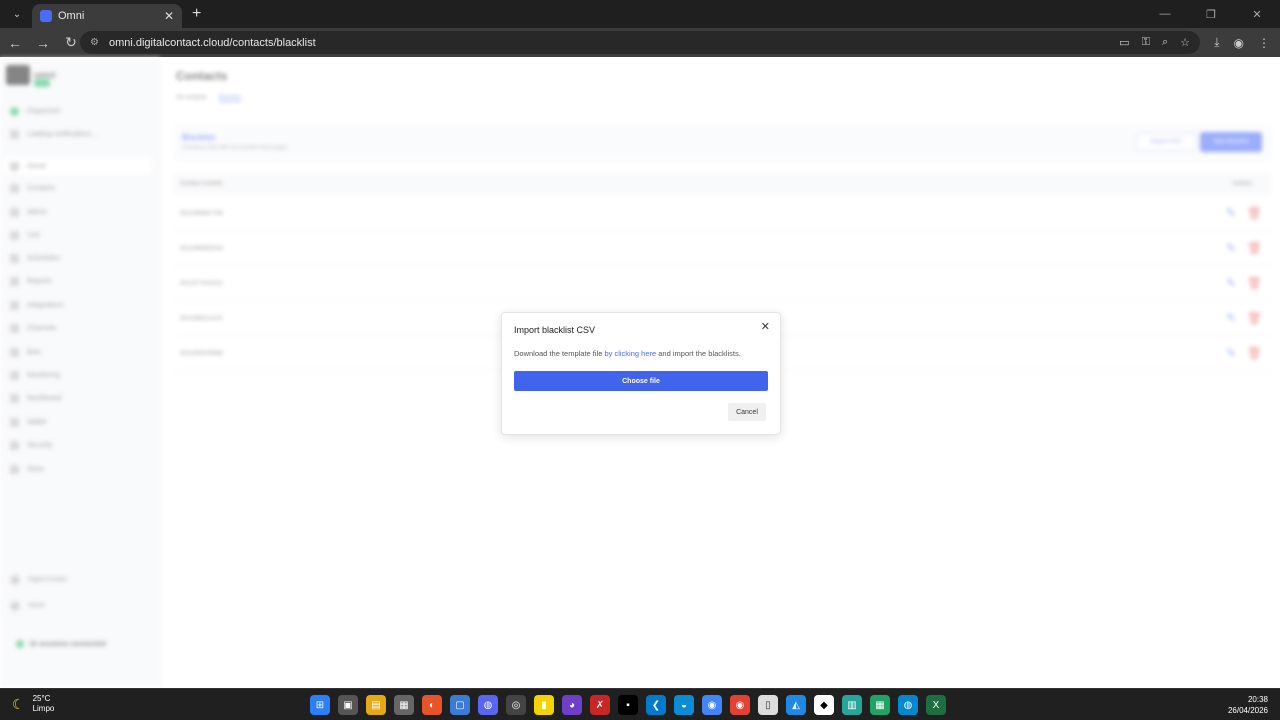  I want to click on minimize-icon: —, so click(1165, 14).